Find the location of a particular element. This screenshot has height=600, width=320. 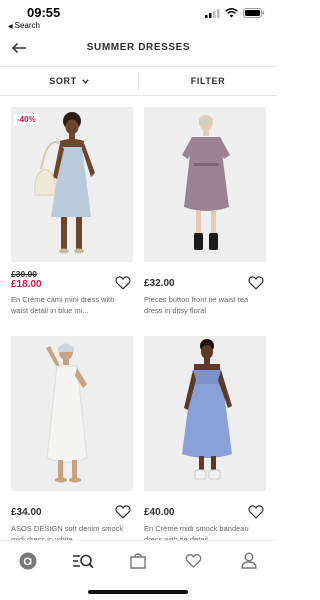

nav-saved is located at coordinates (194, 561).